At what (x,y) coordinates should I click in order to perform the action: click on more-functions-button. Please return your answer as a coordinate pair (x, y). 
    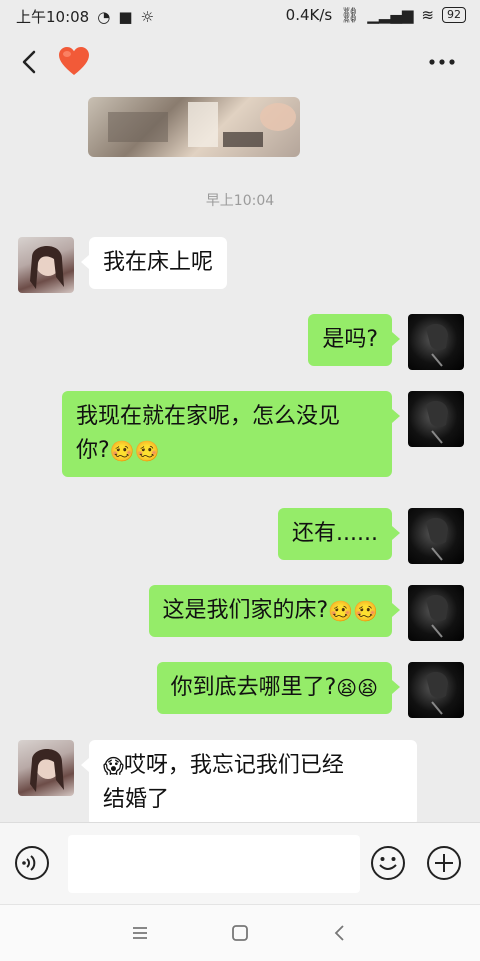
    Looking at the image, I should click on (444, 863).